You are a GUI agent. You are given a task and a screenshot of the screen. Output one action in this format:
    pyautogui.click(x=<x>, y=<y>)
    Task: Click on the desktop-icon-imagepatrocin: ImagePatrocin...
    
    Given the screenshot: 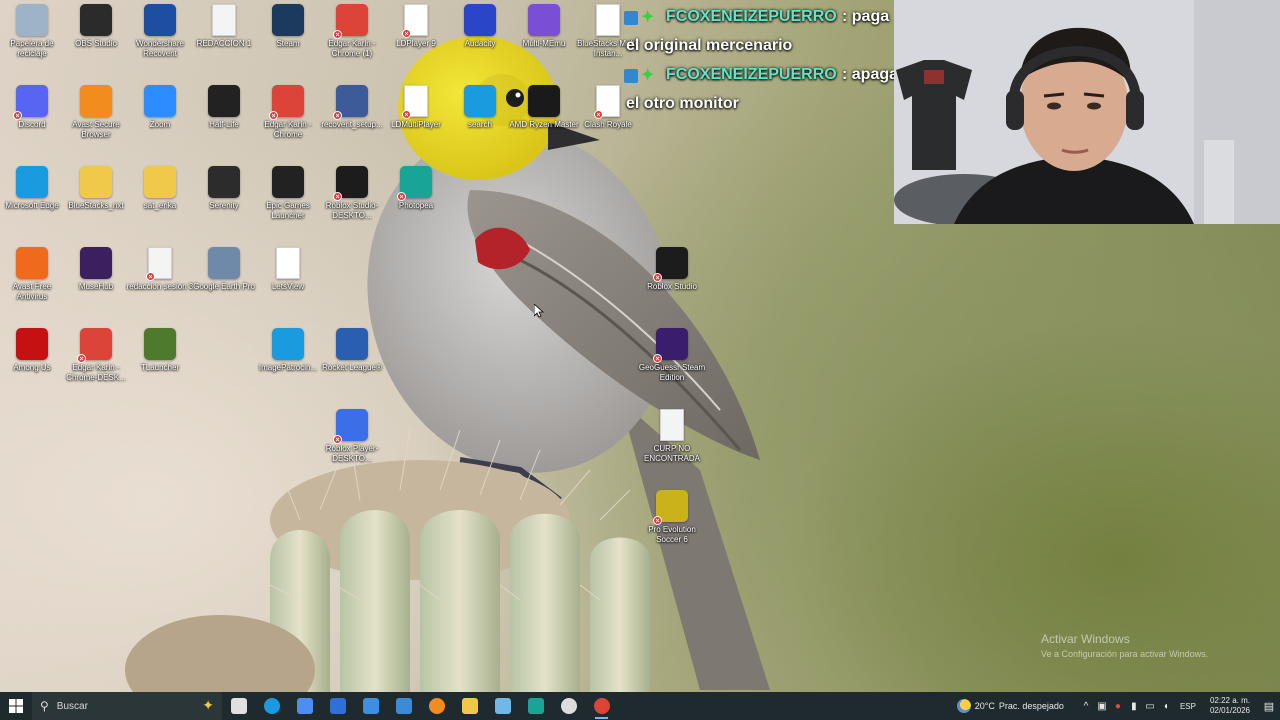 What is the action you would take?
    pyautogui.click(x=288, y=363)
    